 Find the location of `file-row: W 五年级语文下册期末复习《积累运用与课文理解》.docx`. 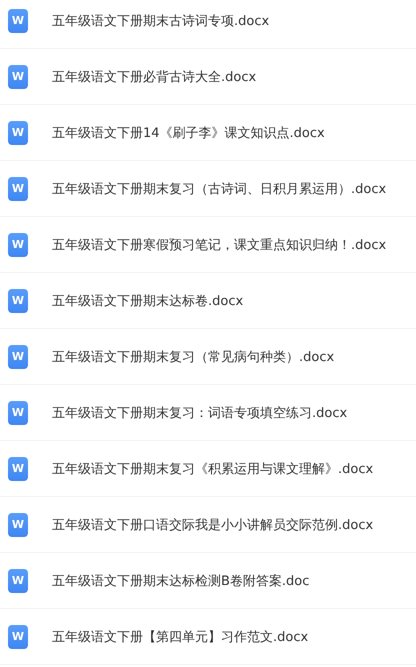

file-row: W 五年级语文下册期末复习《积累运用与课文理解》.docx is located at coordinates (208, 469).